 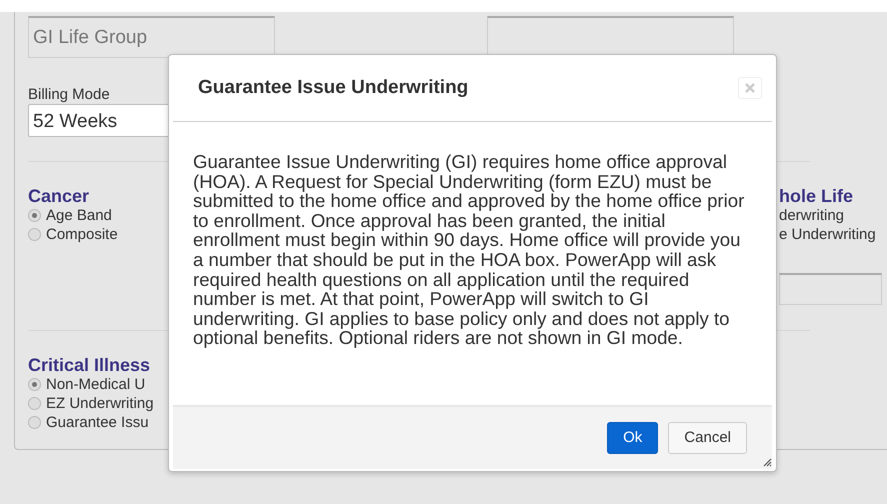 I want to click on resize-grip-icon, so click(x=767, y=462).